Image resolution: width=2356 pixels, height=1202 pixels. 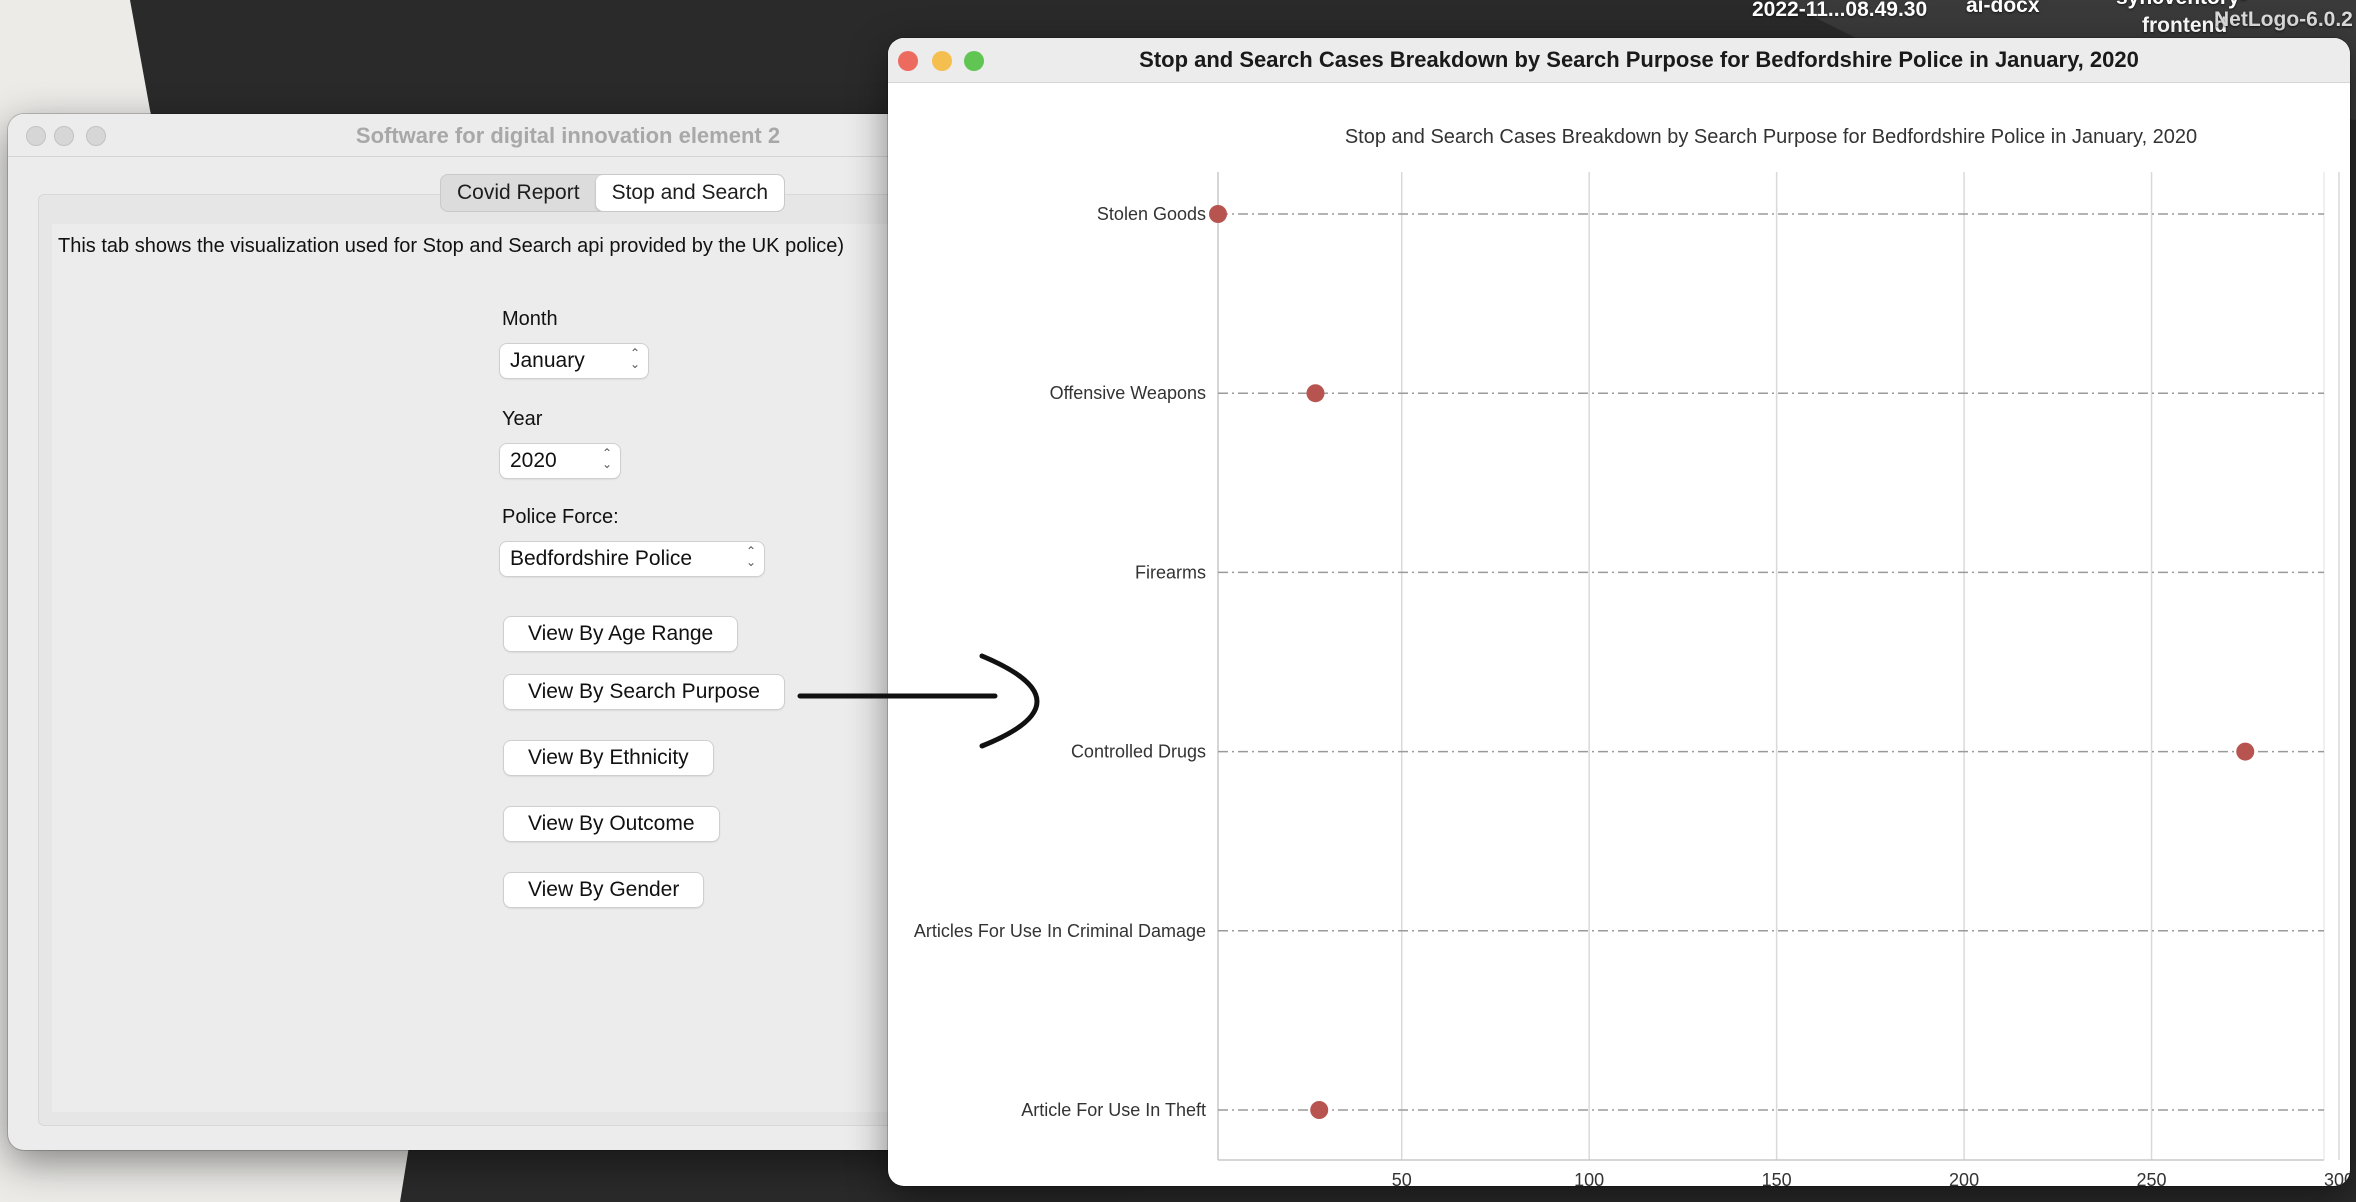 I want to click on view-by-search-purpose-button: View By Search Purpose, so click(x=644, y=692).